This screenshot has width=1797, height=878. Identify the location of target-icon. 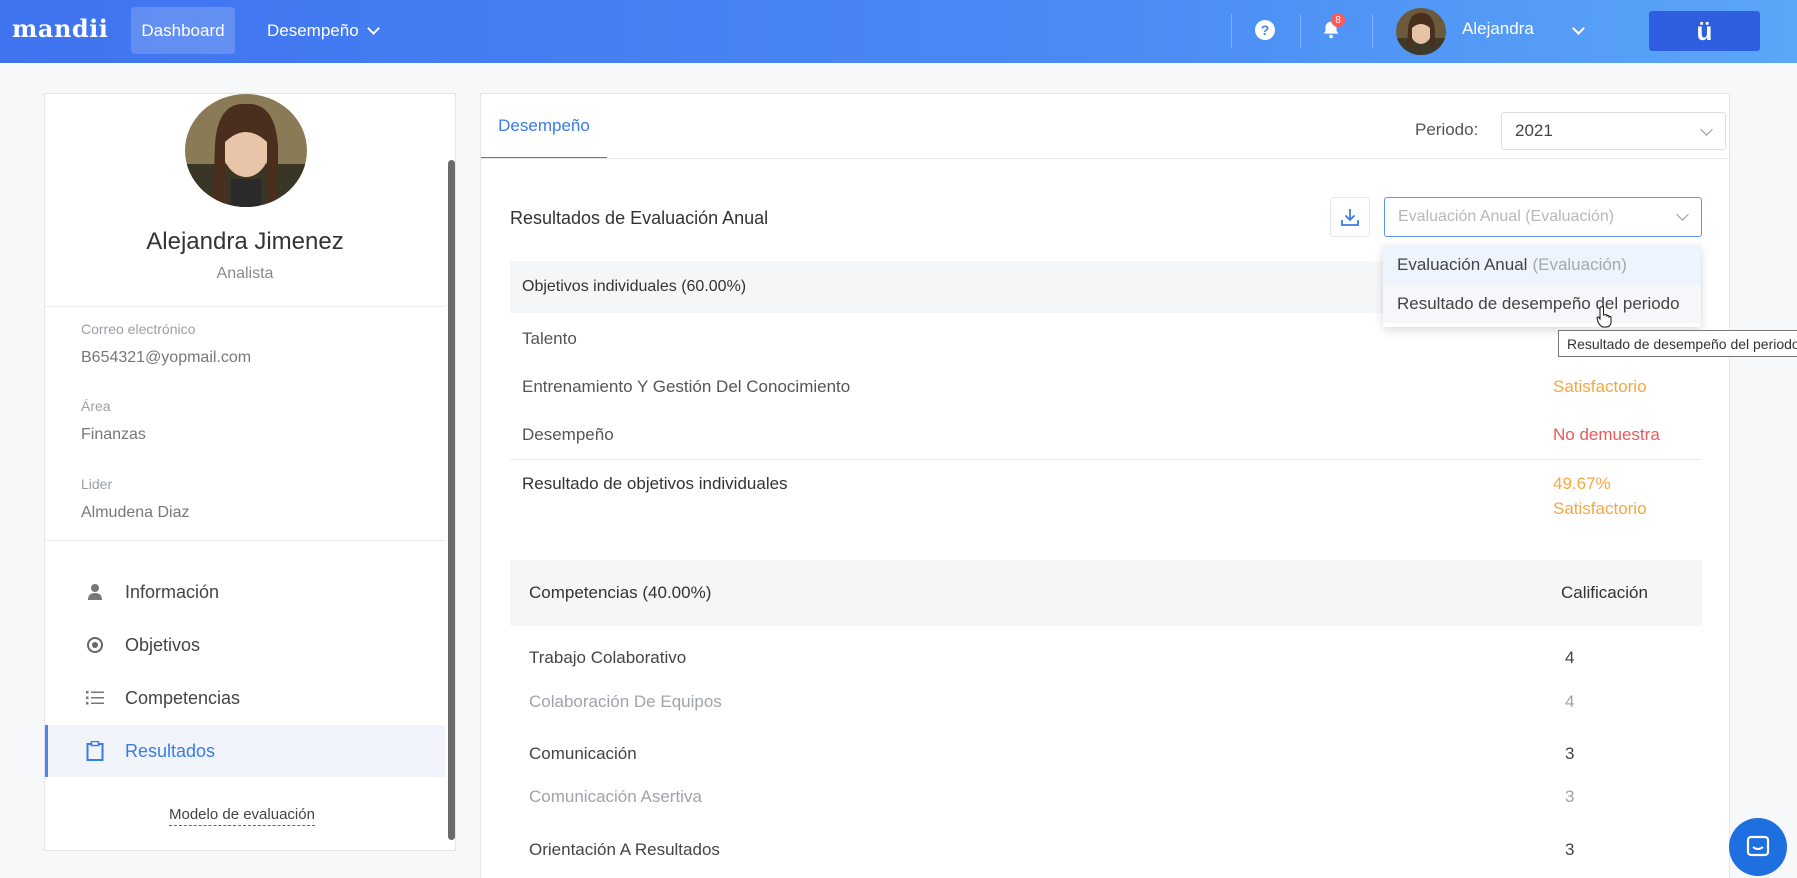
(95, 645).